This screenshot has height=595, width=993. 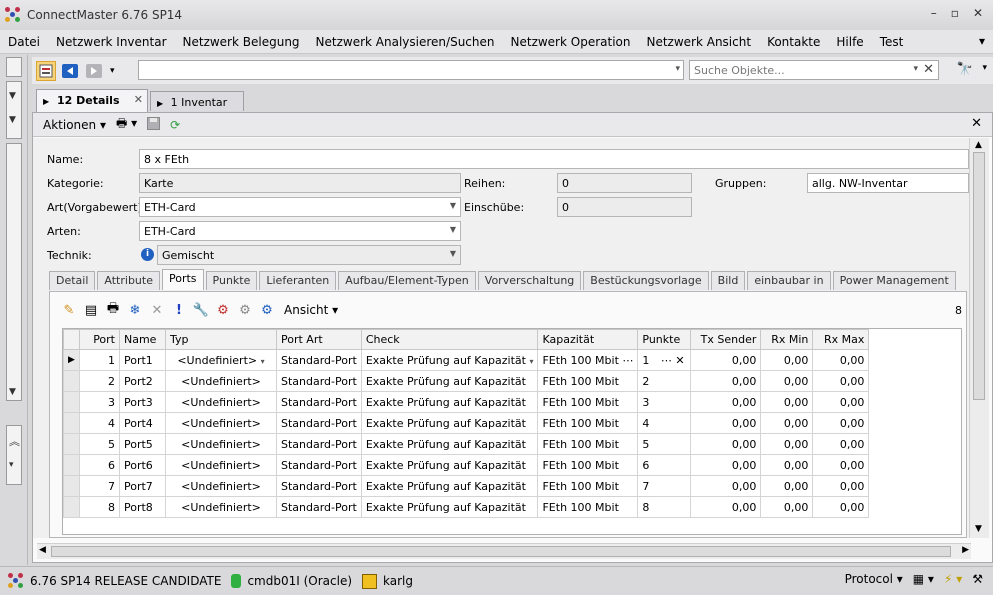 I want to click on refresh-icon: ⟳, so click(x=175, y=125).